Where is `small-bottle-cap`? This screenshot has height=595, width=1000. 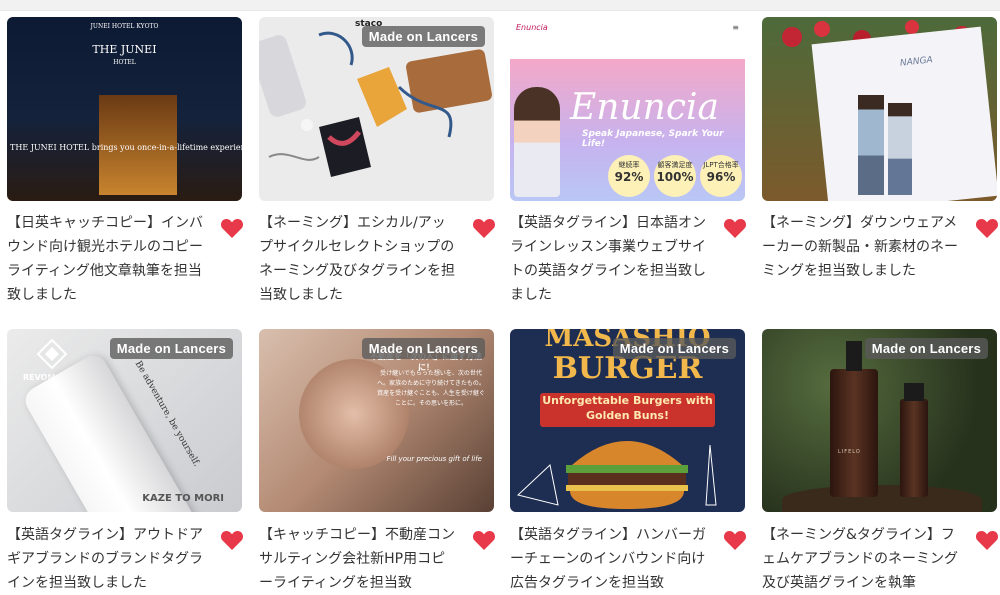 small-bottle-cap is located at coordinates (914, 392).